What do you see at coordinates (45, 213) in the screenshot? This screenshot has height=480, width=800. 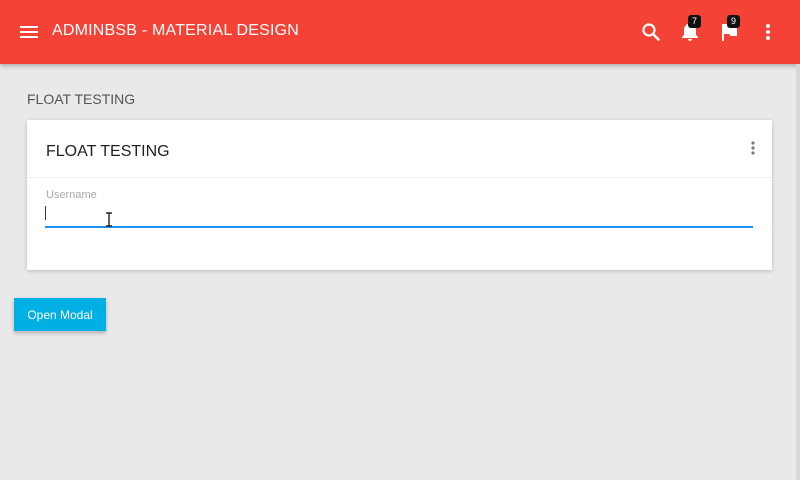 I see `text-caret` at bounding box center [45, 213].